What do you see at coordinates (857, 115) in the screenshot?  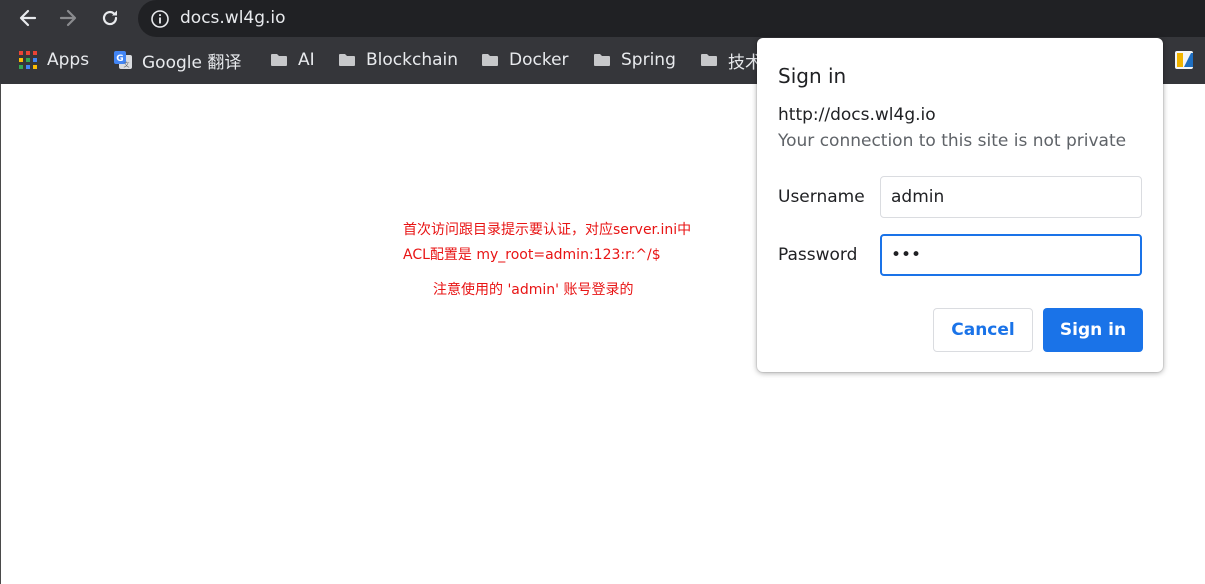 I see `dialog-origin: http://docs.wl4g.io` at bounding box center [857, 115].